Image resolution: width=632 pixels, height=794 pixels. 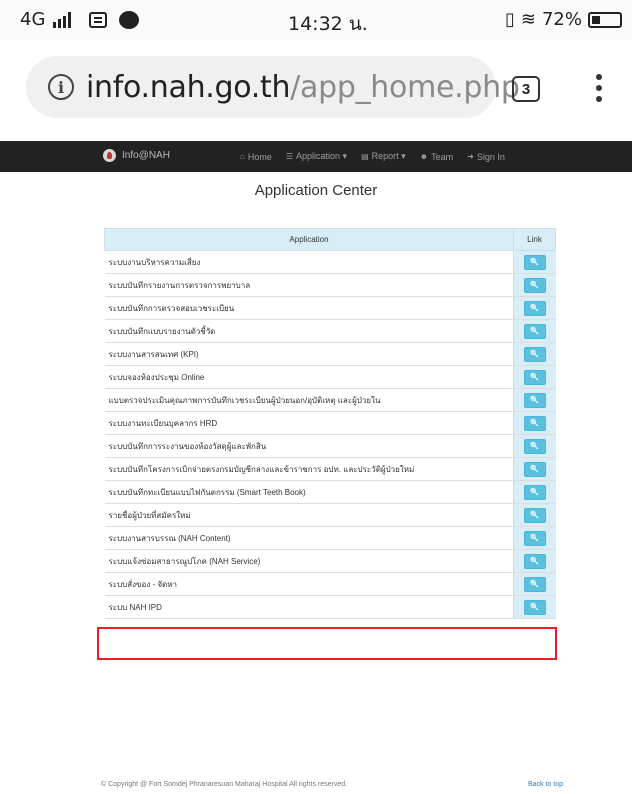 I want to click on list-icon: ☰, so click(x=289, y=156).